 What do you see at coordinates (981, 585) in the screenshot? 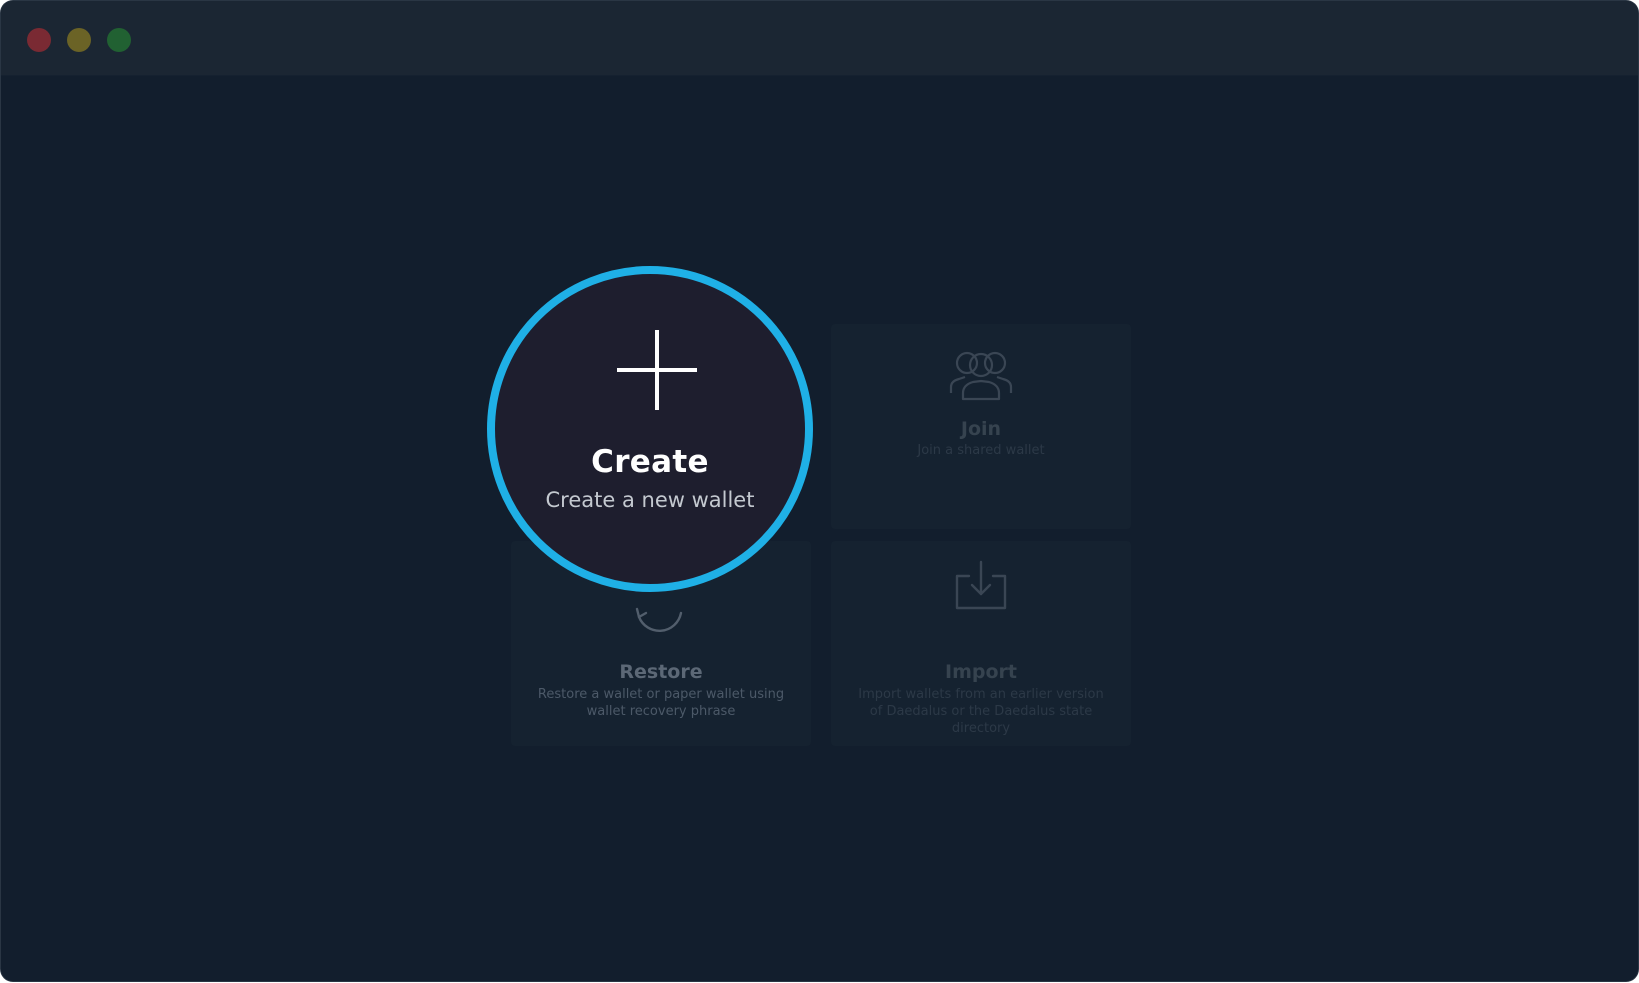
I see `download-icon` at bounding box center [981, 585].